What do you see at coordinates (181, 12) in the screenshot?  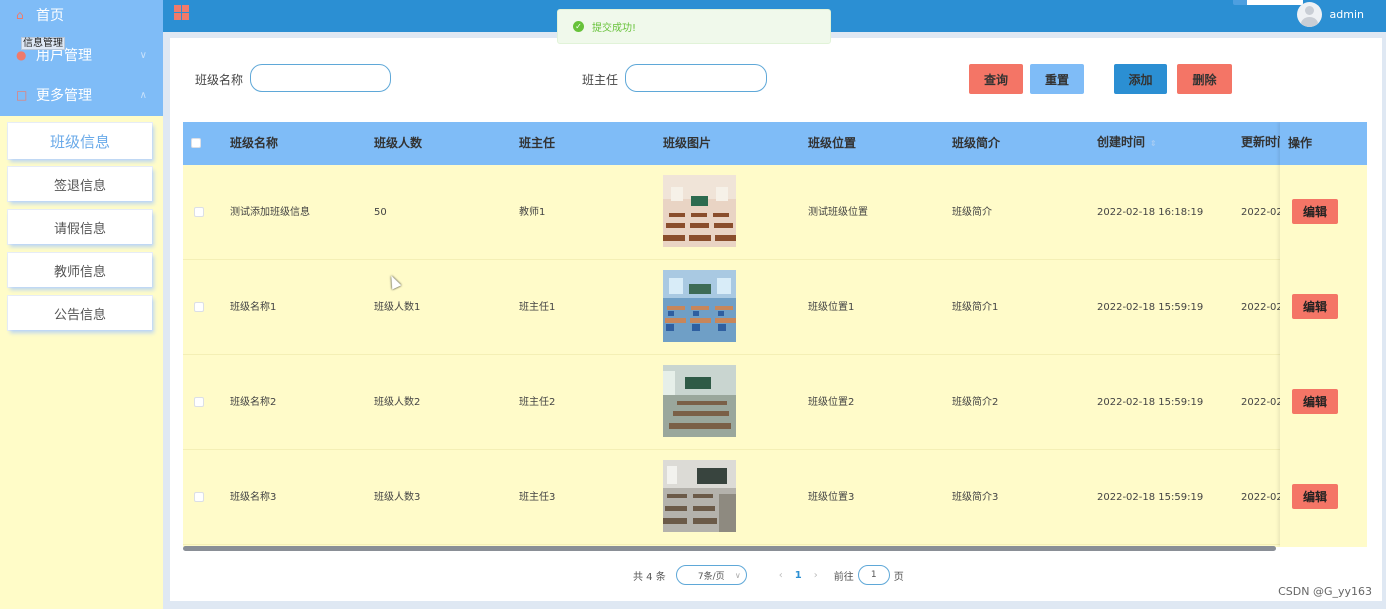 I see `grid-menu-icon` at bounding box center [181, 12].